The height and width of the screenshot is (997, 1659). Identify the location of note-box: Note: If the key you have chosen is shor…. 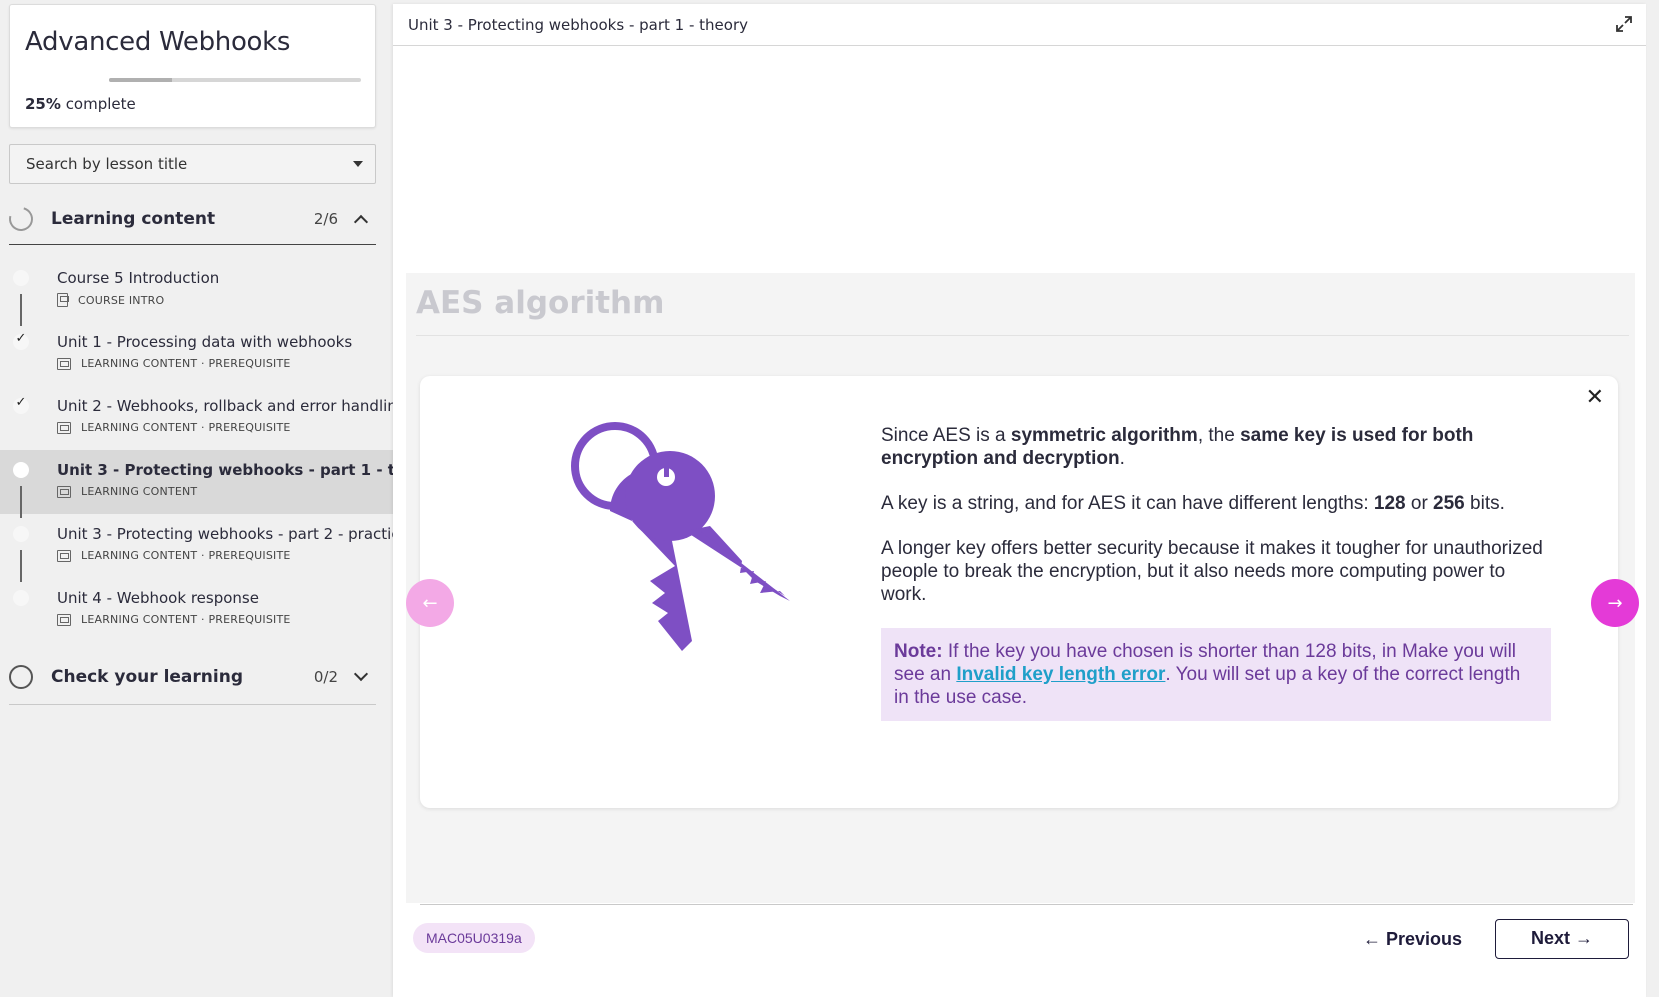
(1216, 674).